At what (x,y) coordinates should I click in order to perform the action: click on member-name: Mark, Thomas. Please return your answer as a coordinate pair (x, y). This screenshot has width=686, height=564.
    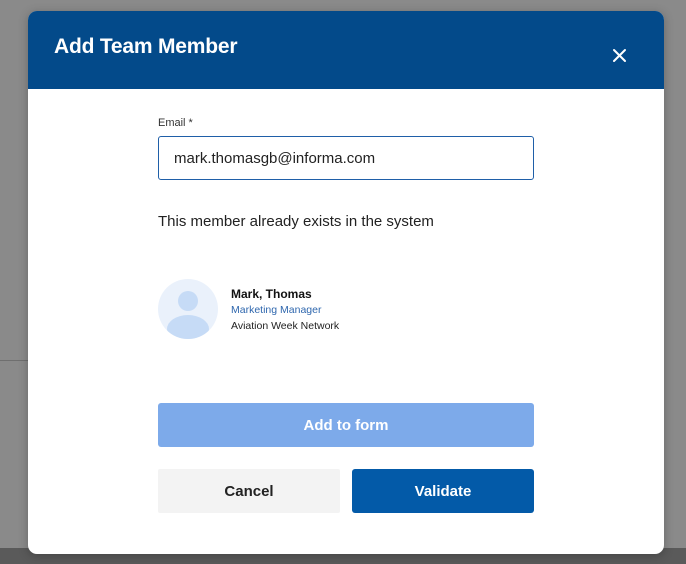
    Looking at the image, I should click on (271, 294).